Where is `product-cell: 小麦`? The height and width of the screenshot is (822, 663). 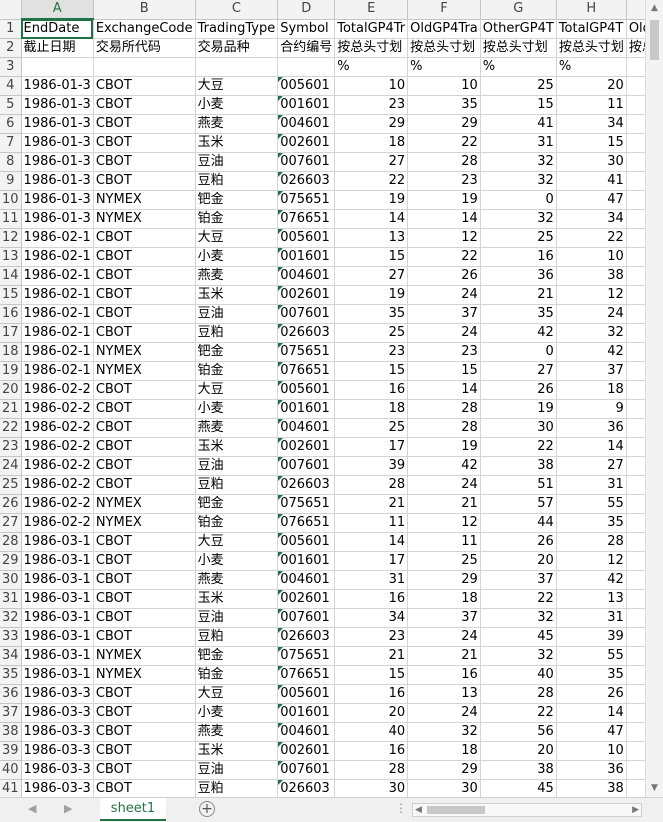 product-cell: 小麦 is located at coordinates (237, 561).